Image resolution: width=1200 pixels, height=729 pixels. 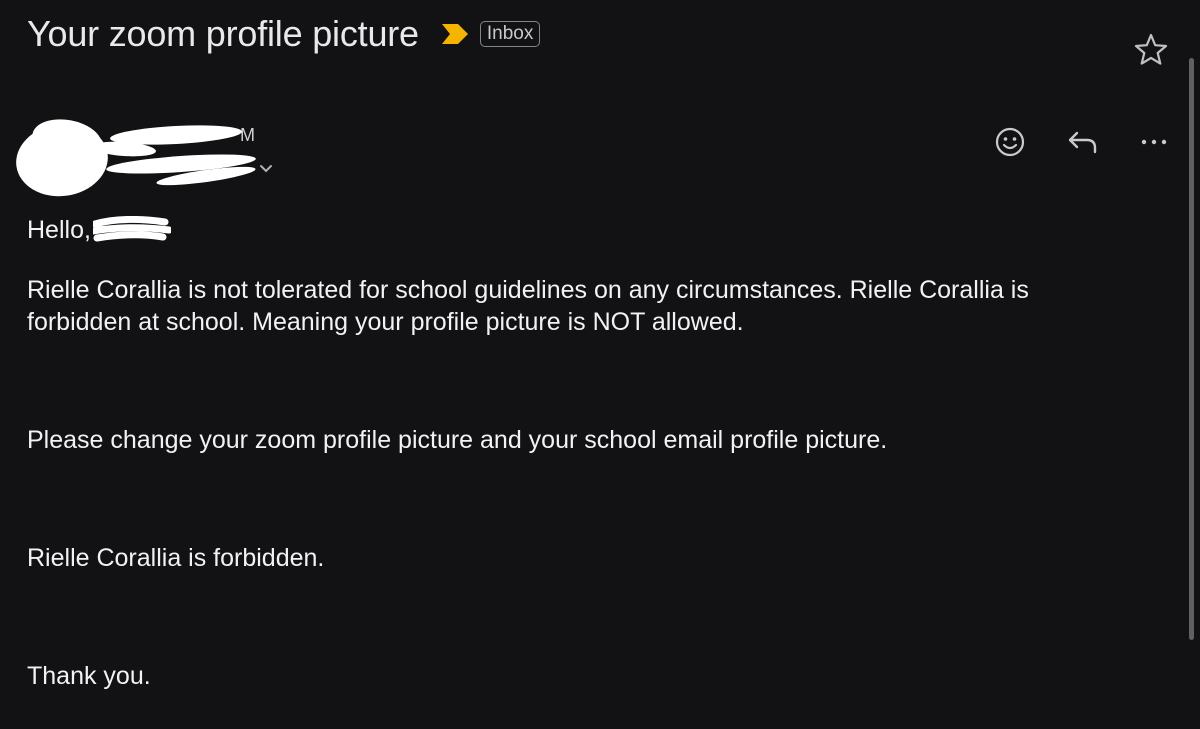 I want to click on sender-header: M t, so click(x=147, y=158).